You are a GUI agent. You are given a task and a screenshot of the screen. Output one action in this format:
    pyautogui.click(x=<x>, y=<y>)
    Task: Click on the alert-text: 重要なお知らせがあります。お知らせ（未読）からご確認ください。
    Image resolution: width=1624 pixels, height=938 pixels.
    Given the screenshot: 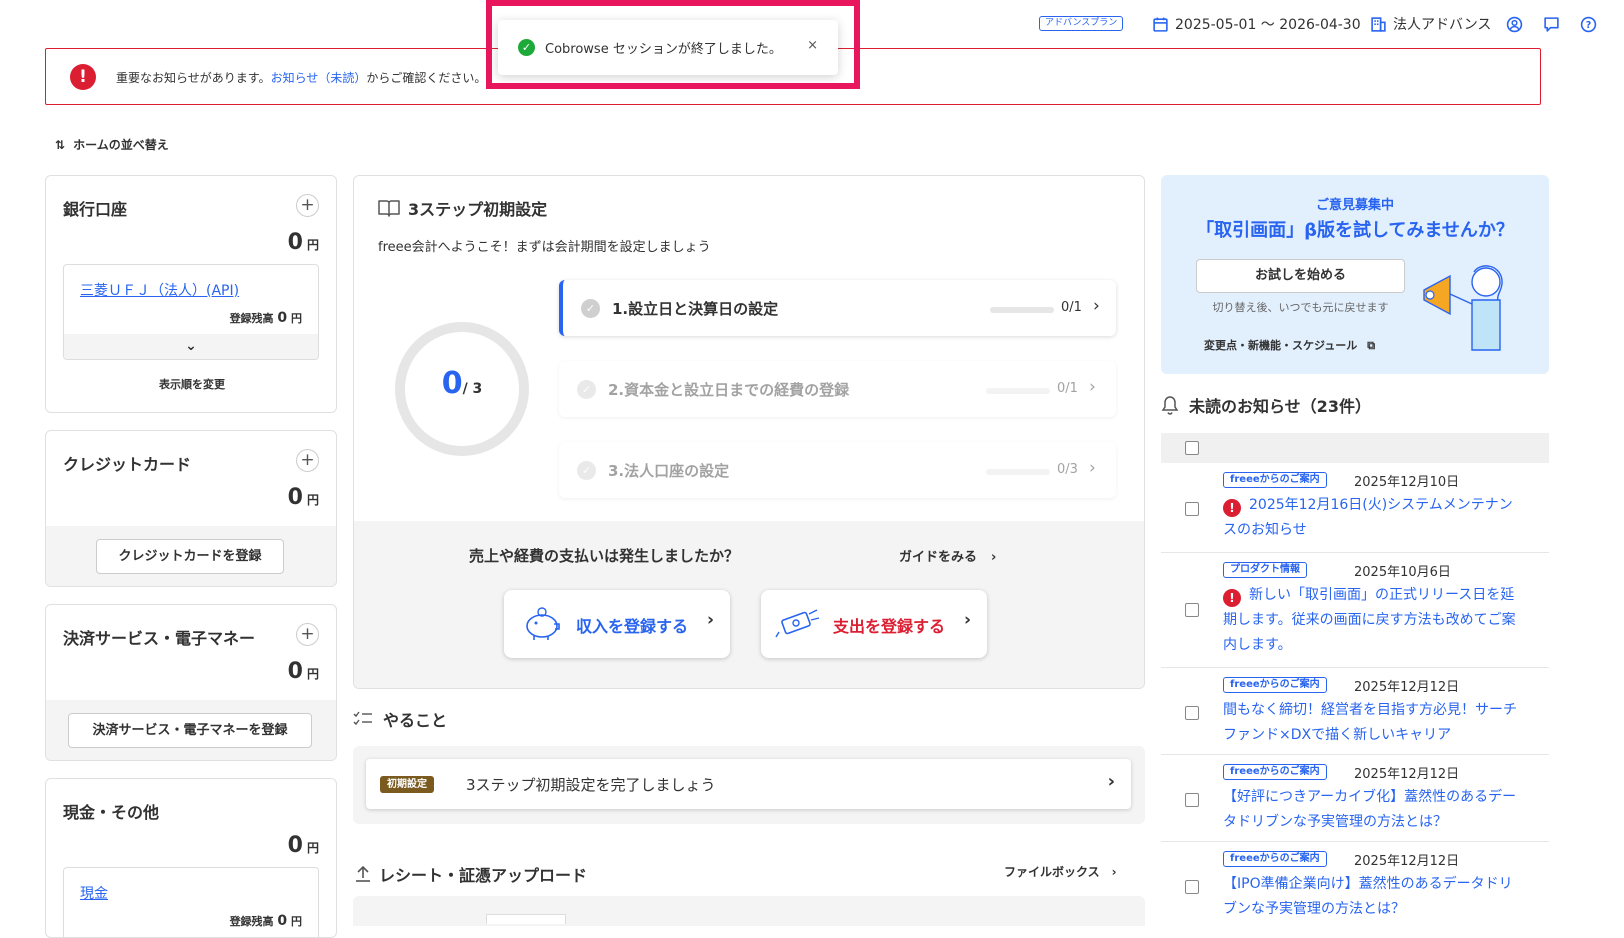 What is the action you would take?
    pyautogui.click(x=301, y=77)
    